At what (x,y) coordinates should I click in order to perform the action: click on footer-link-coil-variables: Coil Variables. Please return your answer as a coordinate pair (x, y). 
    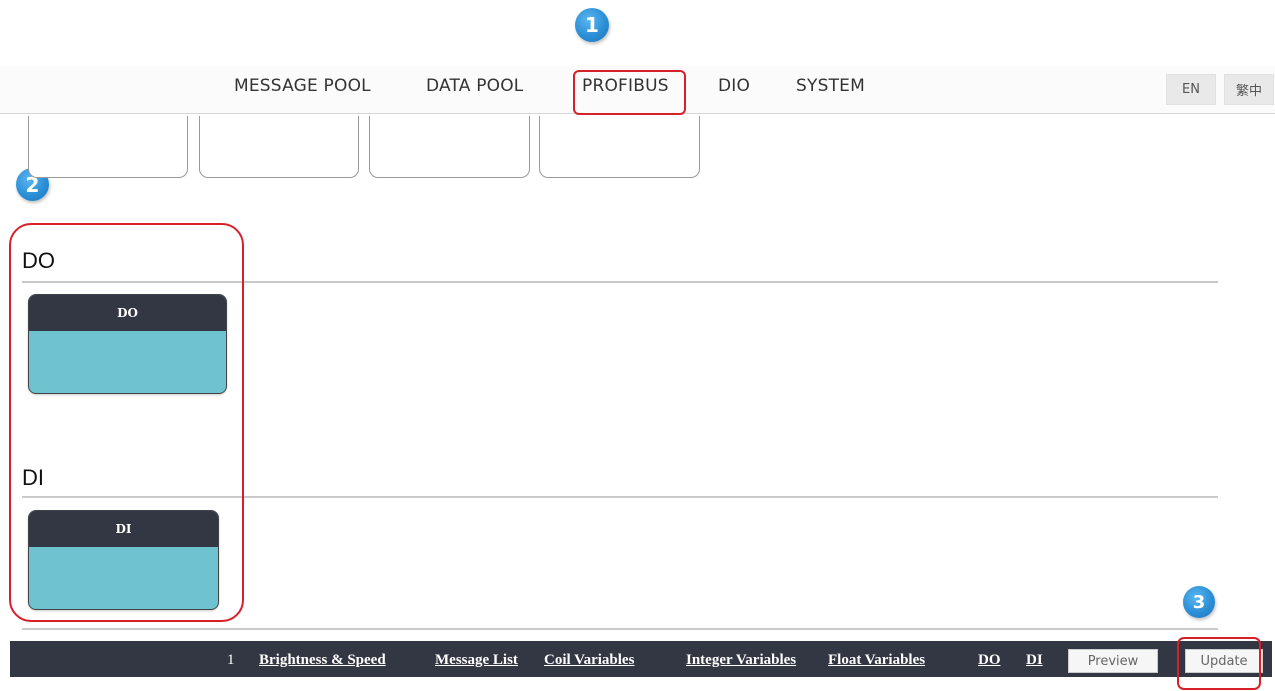
    Looking at the image, I should click on (589, 660).